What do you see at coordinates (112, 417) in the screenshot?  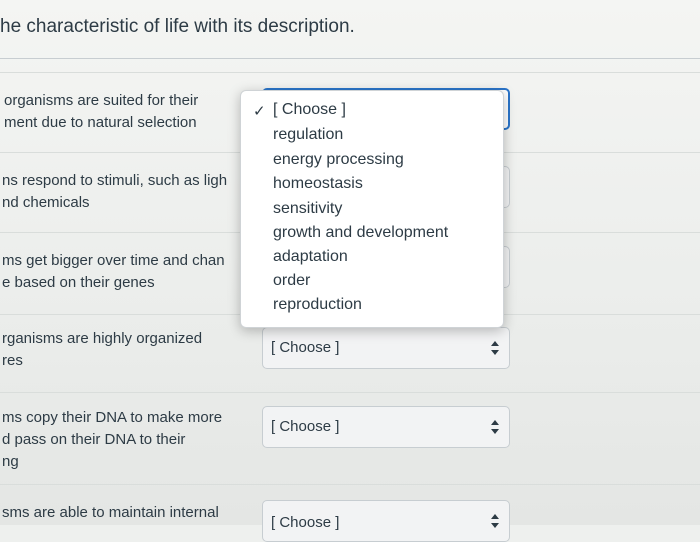 I see `question-line: ms copy their DNA to make more` at bounding box center [112, 417].